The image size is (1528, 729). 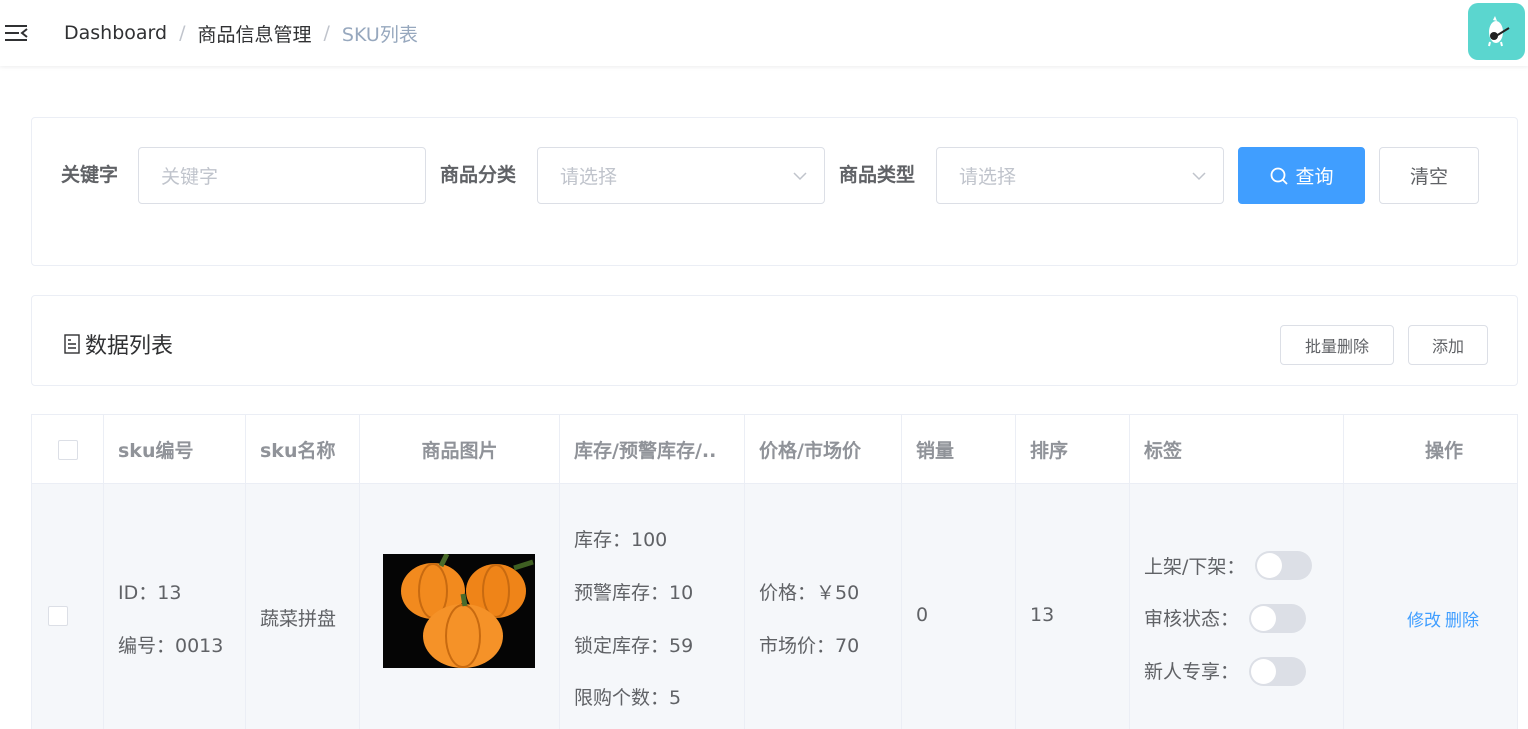 I want to click on row-sales: 0, so click(x=922, y=615).